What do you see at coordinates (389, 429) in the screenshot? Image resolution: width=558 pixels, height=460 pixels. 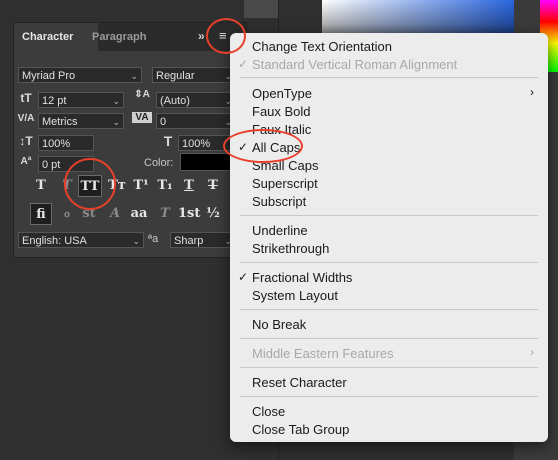 I see `menu-item-close-tab-group: Close Tab Group` at bounding box center [389, 429].